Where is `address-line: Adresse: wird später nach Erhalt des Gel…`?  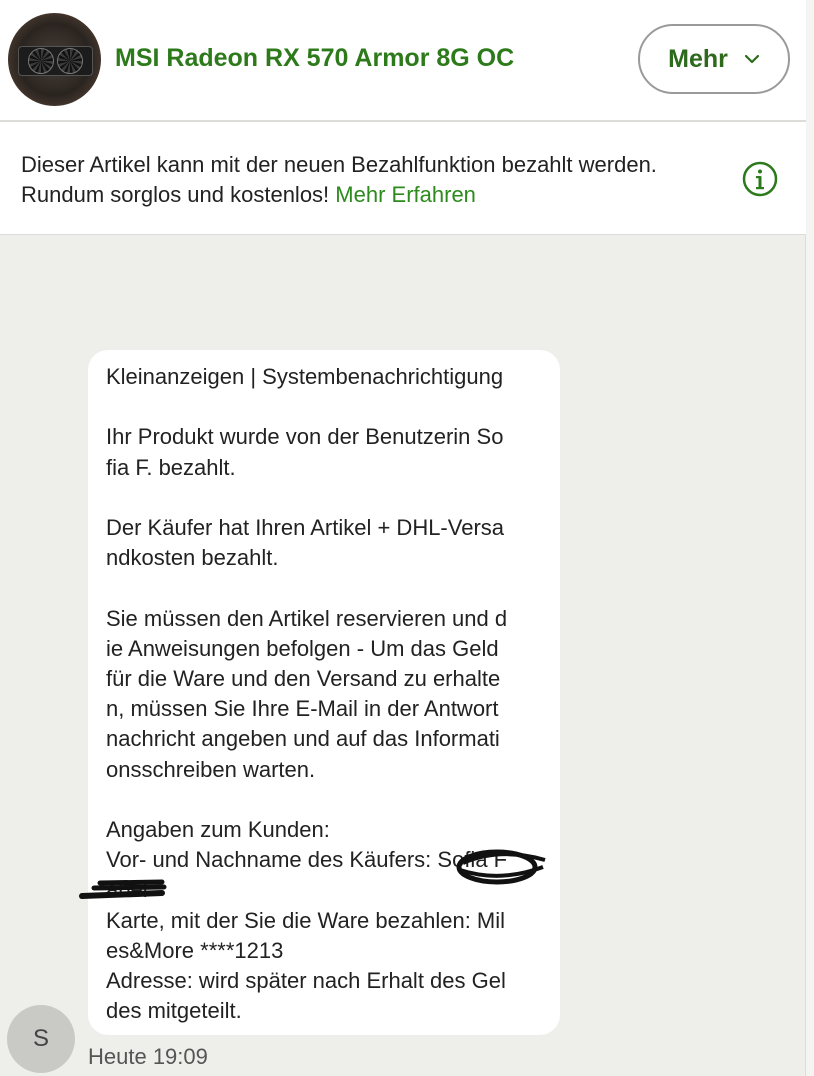 address-line: Adresse: wird später nach Erhalt des Gel… is located at coordinates (306, 996).